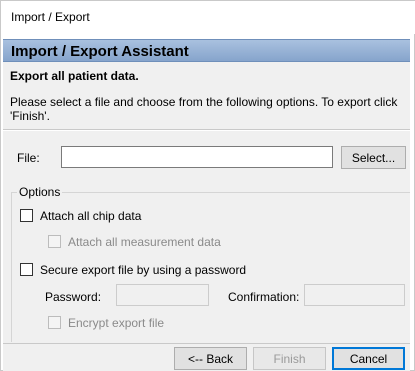 The width and height of the screenshot is (415, 371). What do you see at coordinates (197, 157) in the screenshot?
I see `file-path-field` at bounding box center [197, 157].